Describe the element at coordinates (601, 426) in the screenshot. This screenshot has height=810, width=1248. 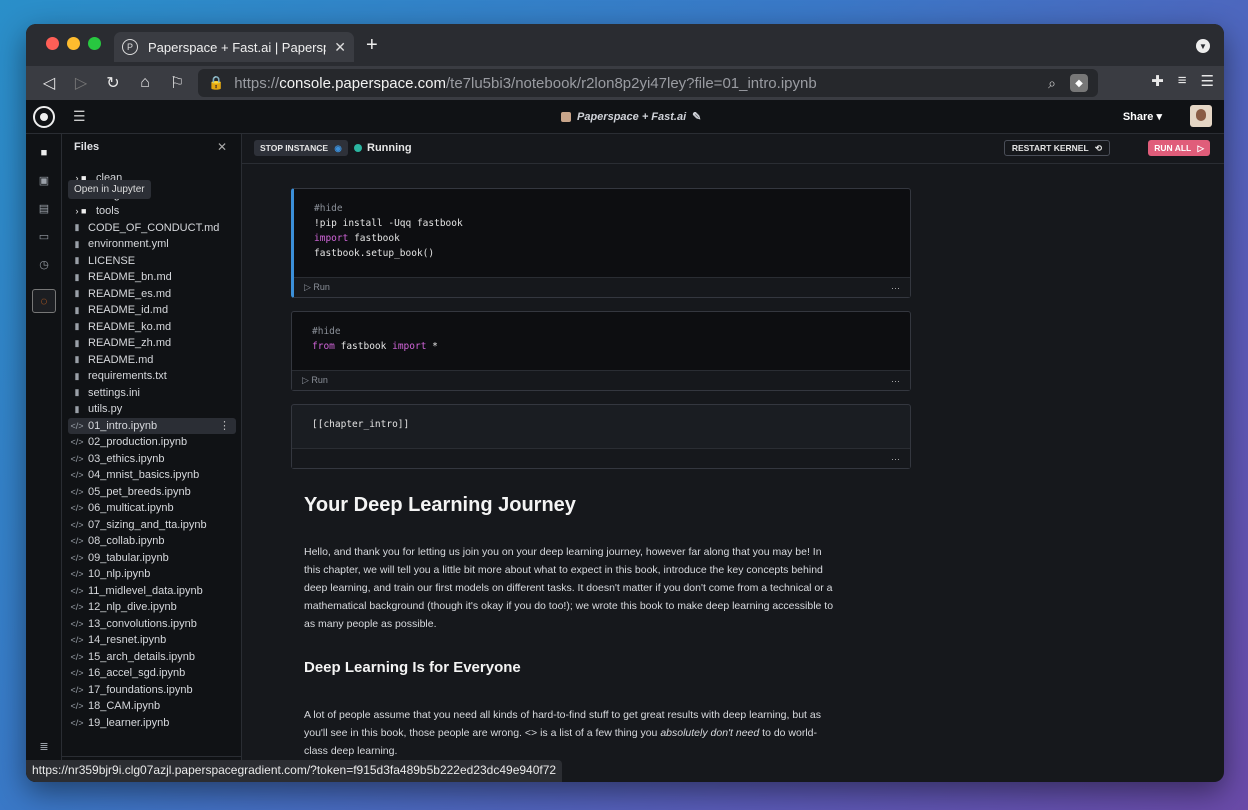
I see `markdown-editor: [[chapter_intro]]` at that location.